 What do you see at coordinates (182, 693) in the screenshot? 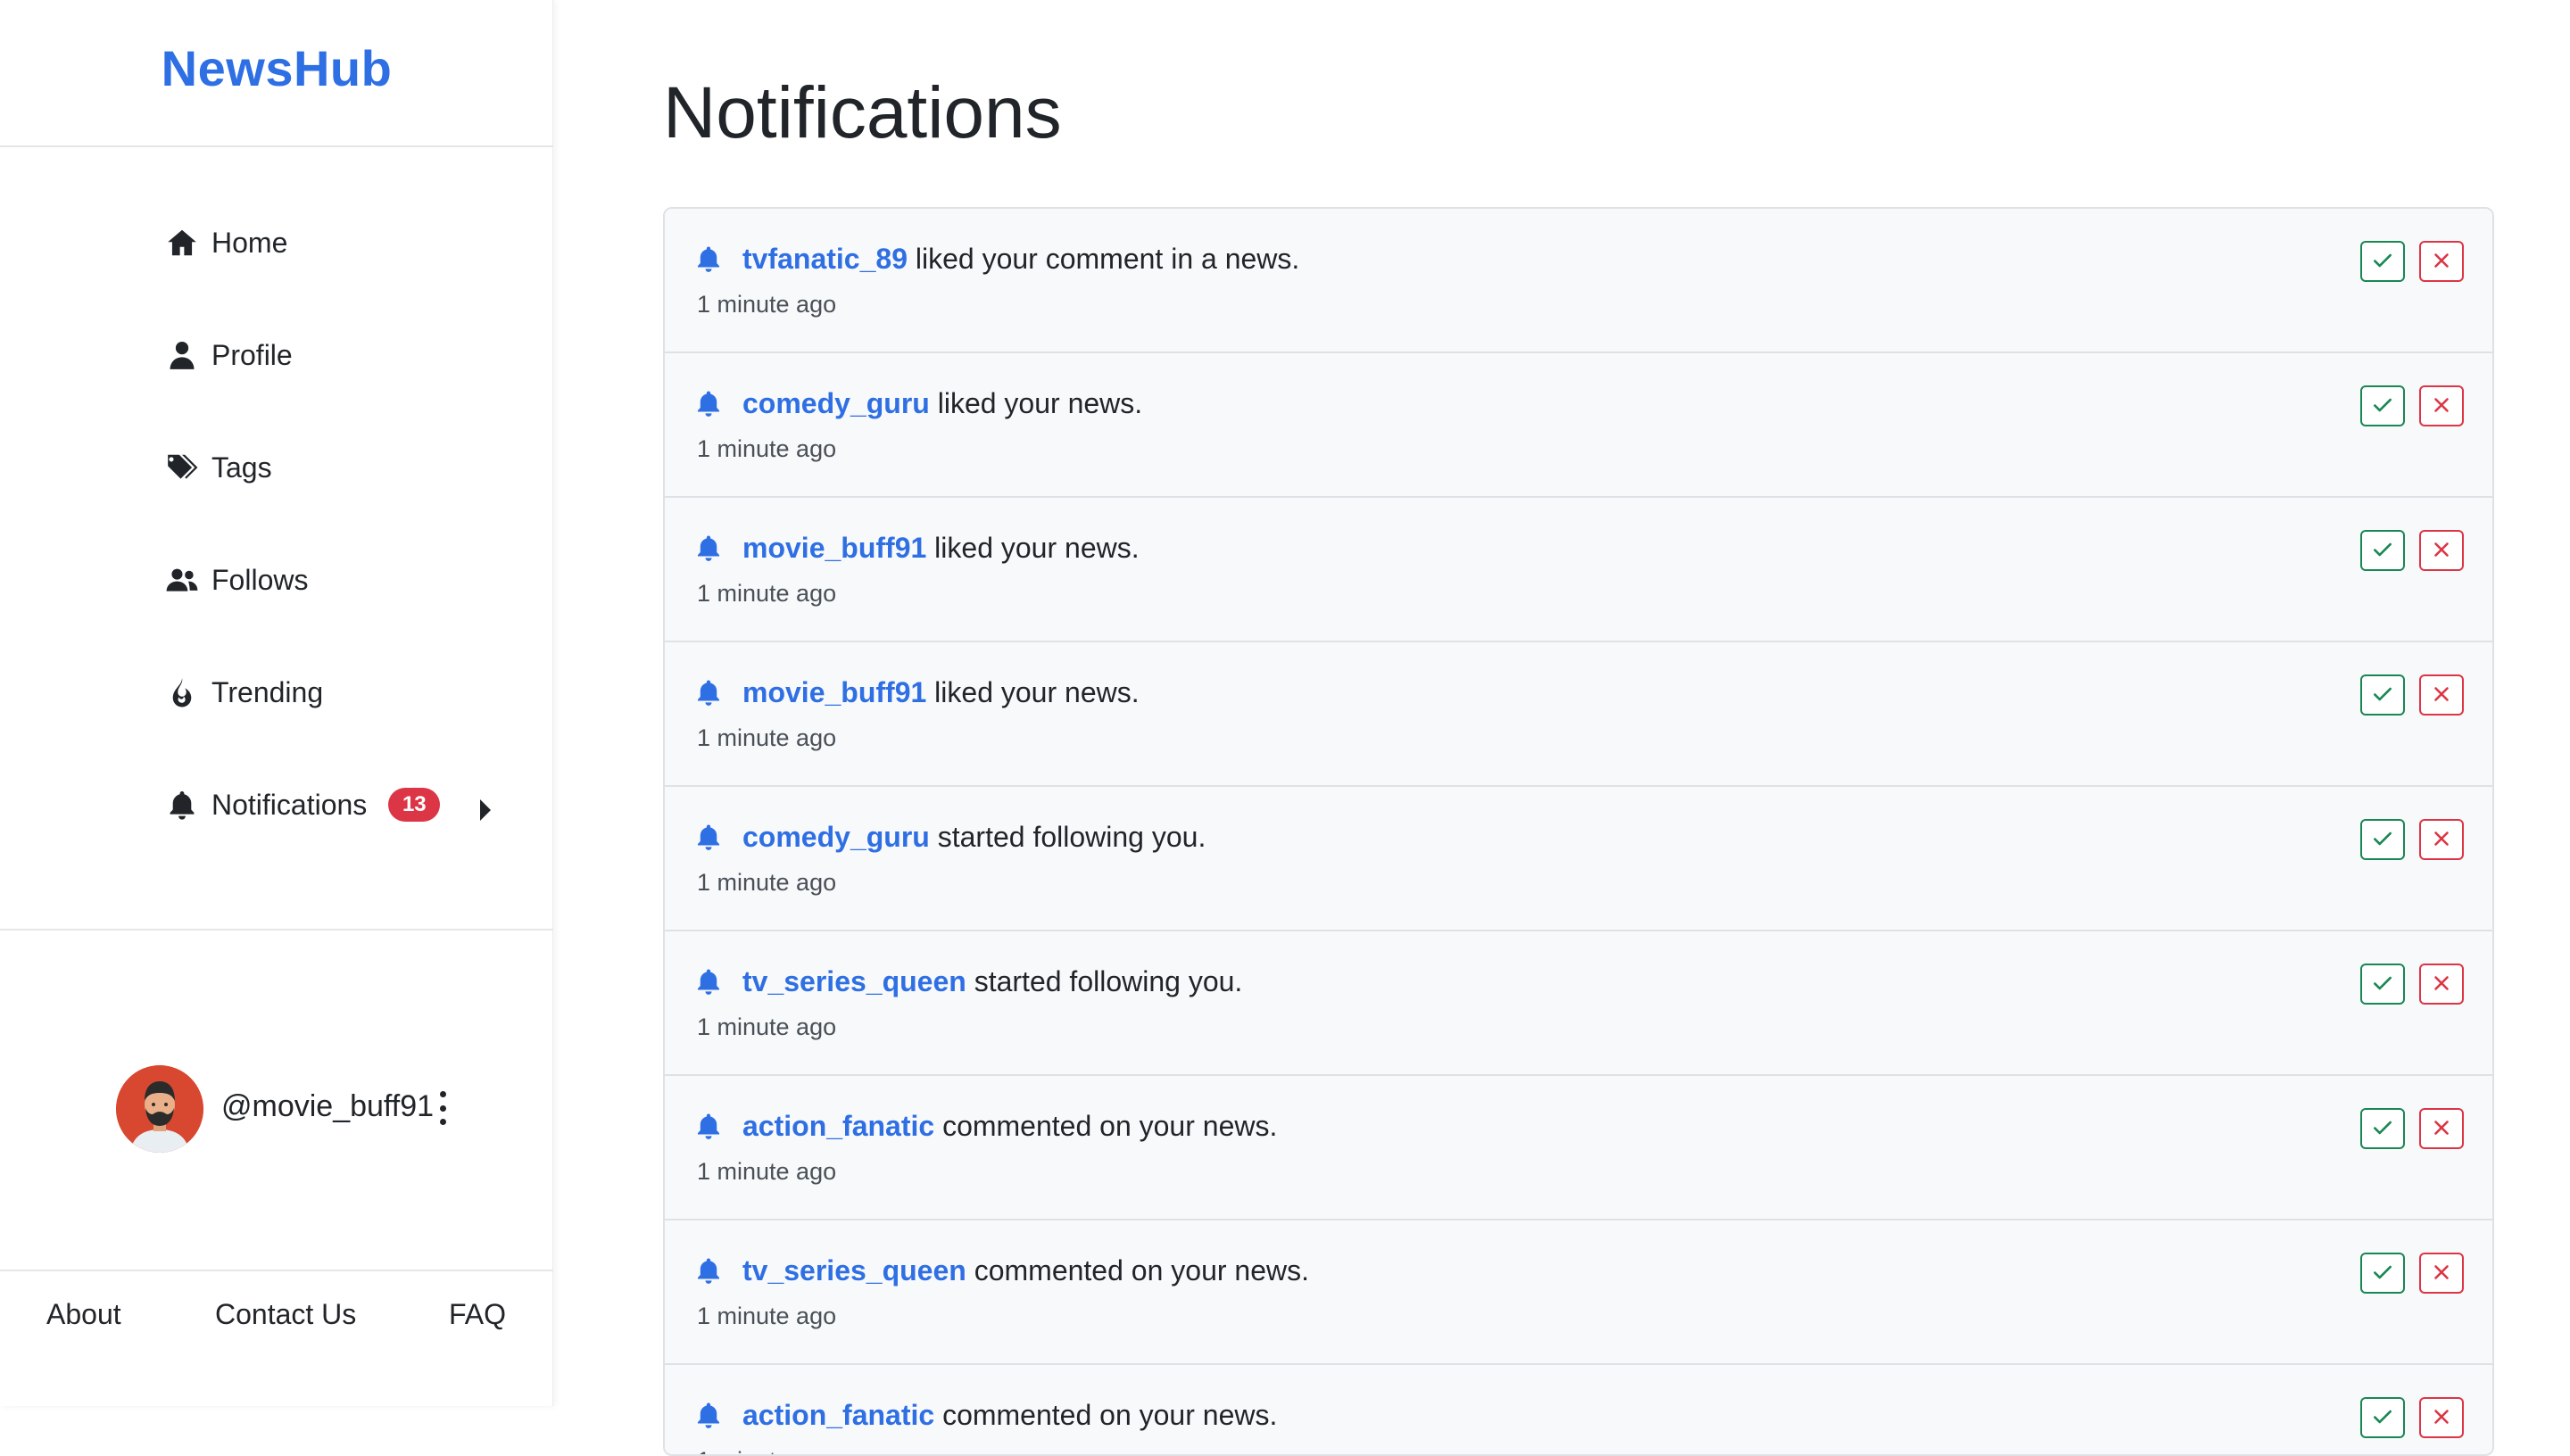
I see `fire-icon` at bounding box center [182, 693].